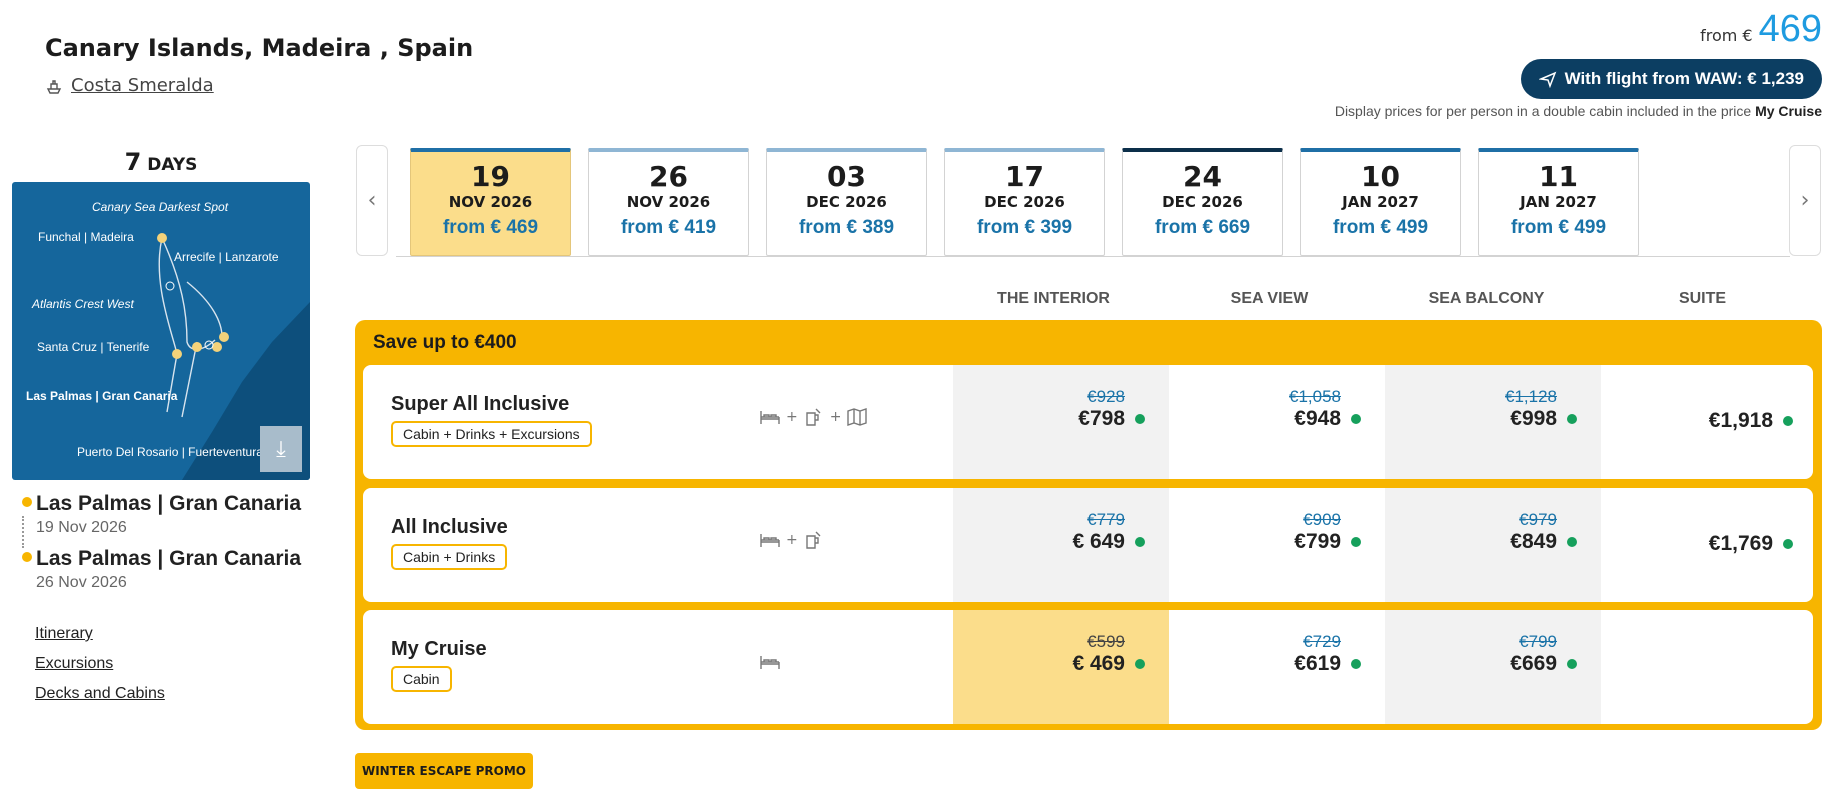  Describe the element at coordinates (1533, 541) in the screenshot. I see `current-price-value: €849` at that location.